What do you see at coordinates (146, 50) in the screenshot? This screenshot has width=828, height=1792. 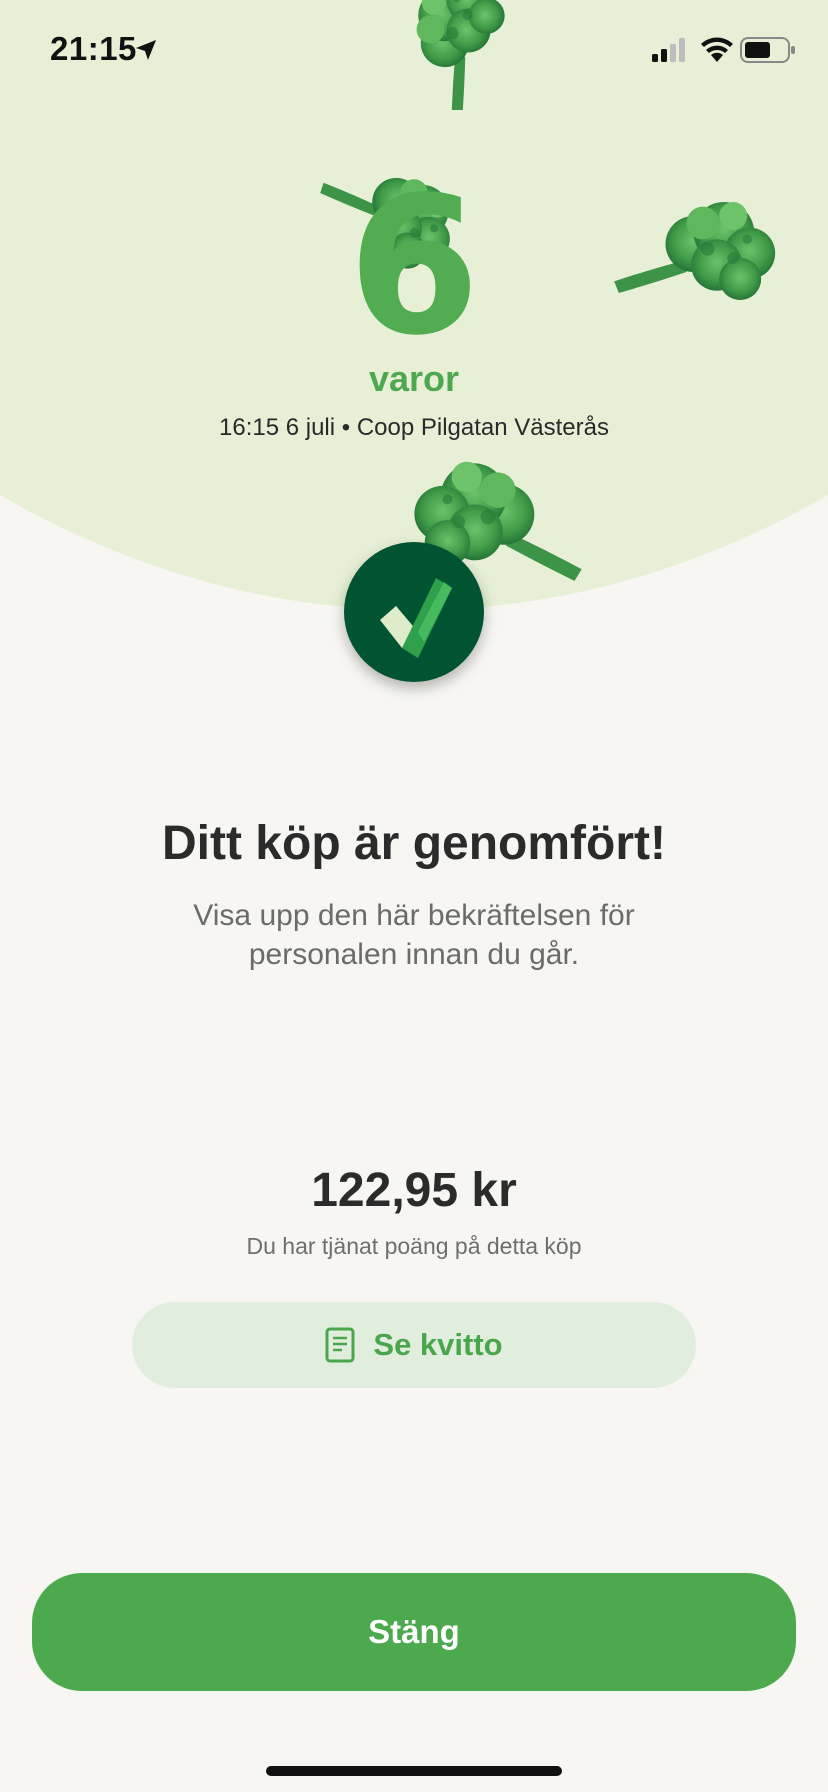 I see `location-arrow-icon` at bounding box center [146, 50].